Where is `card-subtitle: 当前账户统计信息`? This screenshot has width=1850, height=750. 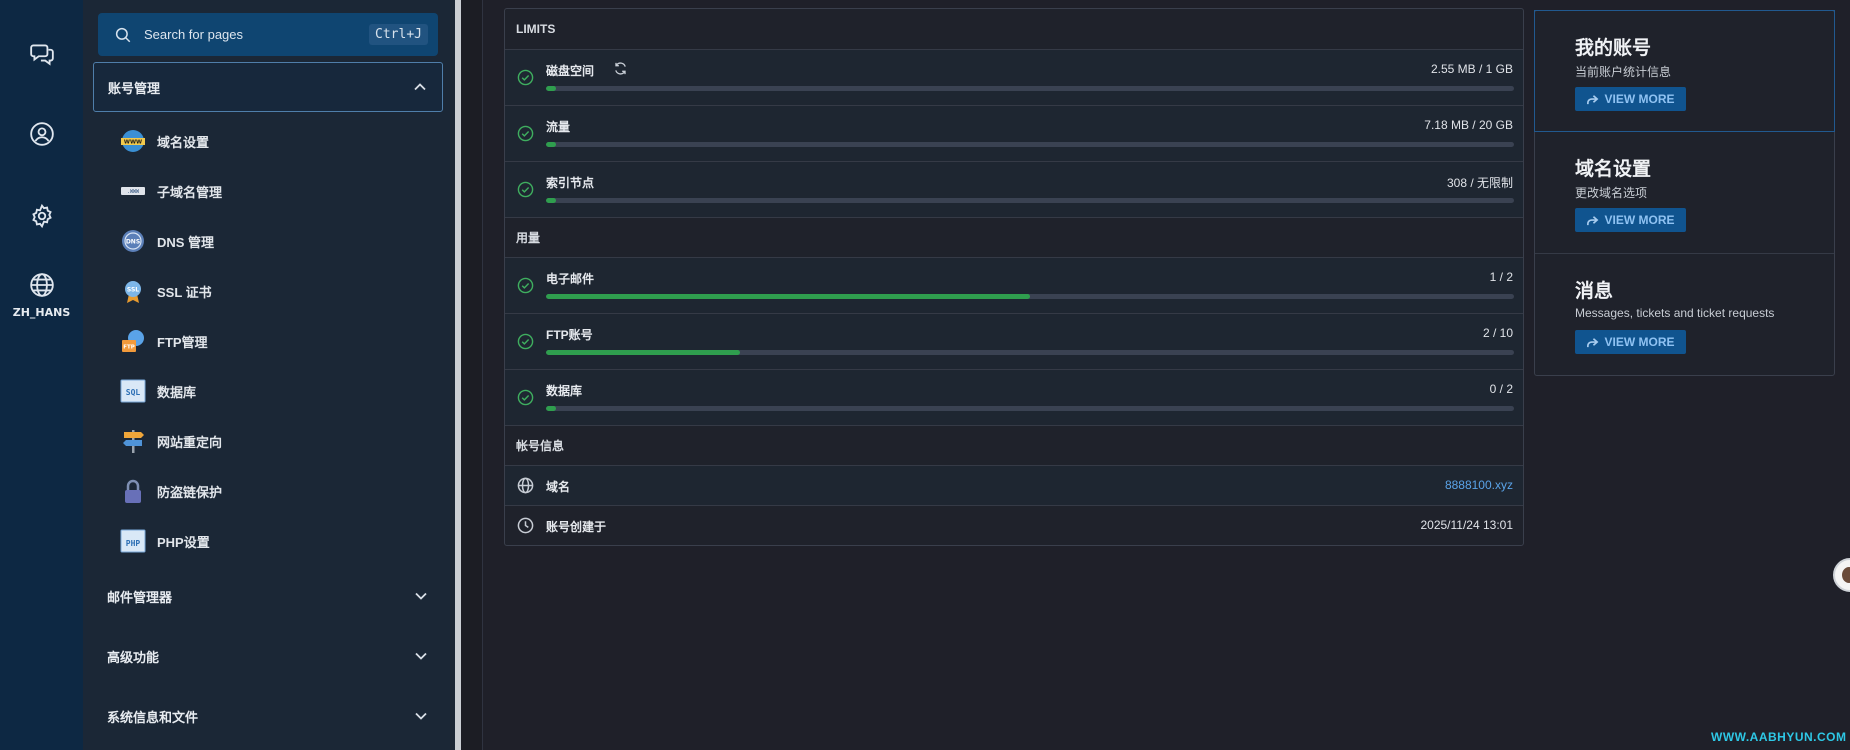 card-subtitle: 当前账户统计信息 is located at coordinates (1623, 72).